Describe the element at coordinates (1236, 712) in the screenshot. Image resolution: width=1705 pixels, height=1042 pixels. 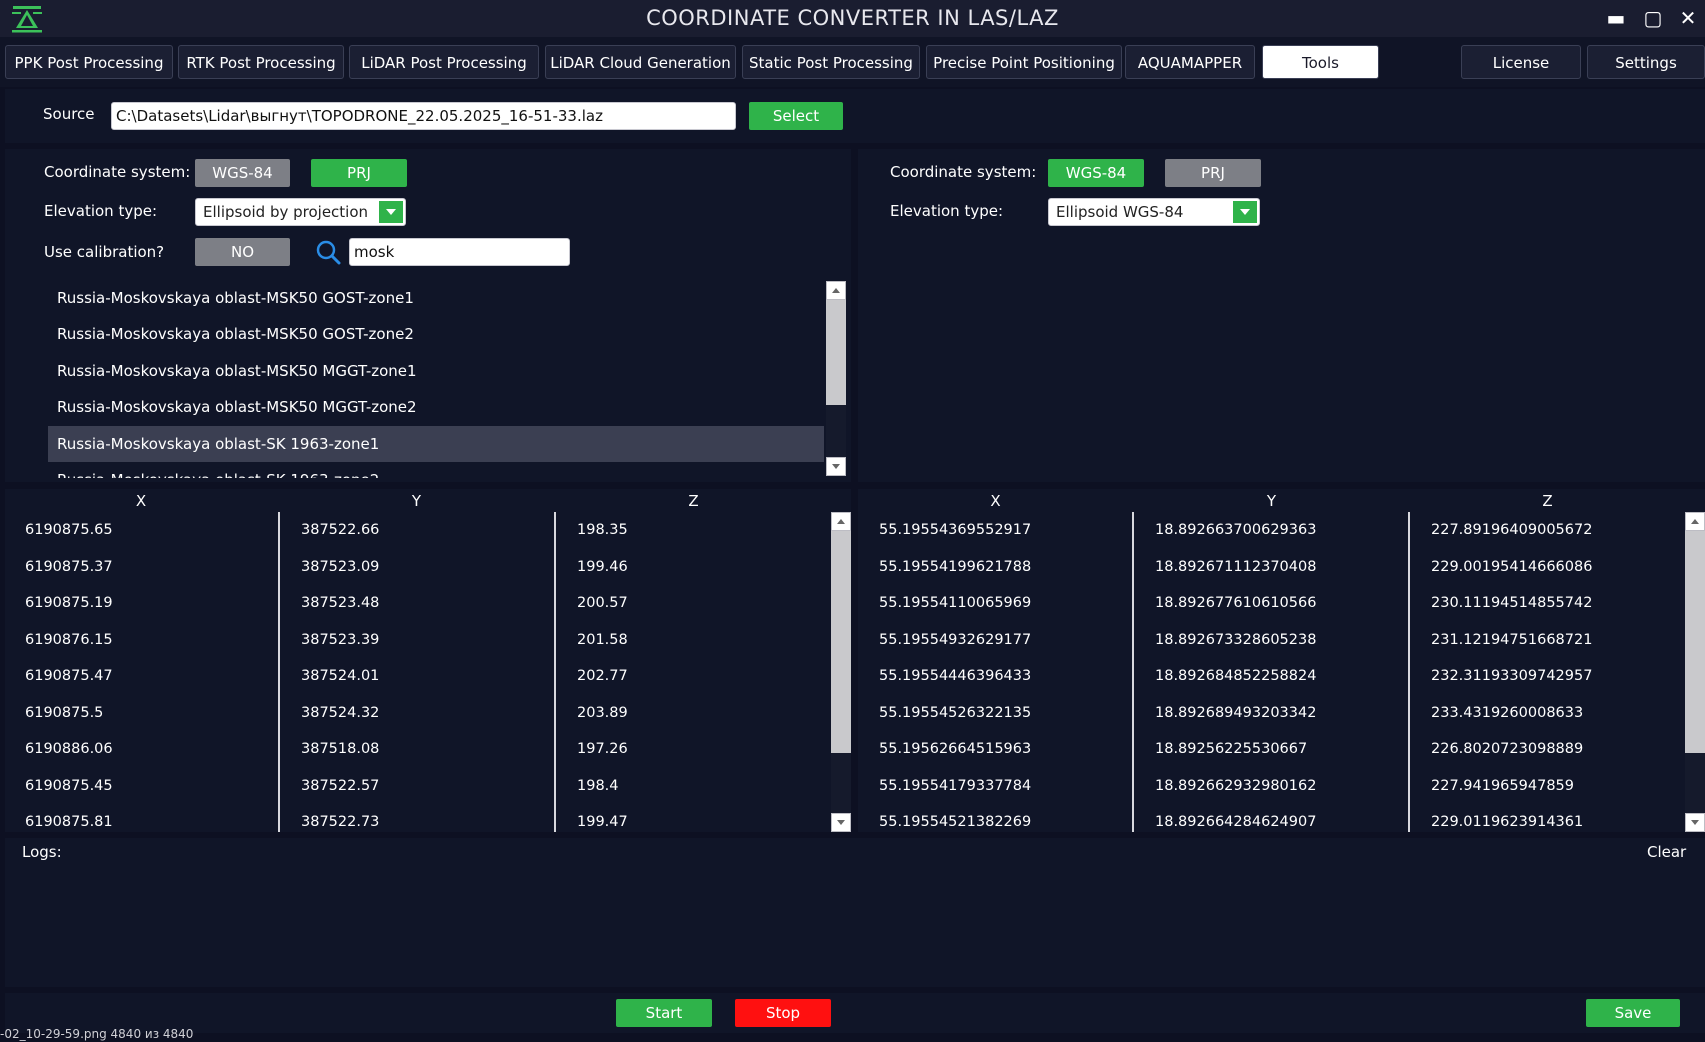
I see `target-table-cell: 18.892689493203342` at that location.